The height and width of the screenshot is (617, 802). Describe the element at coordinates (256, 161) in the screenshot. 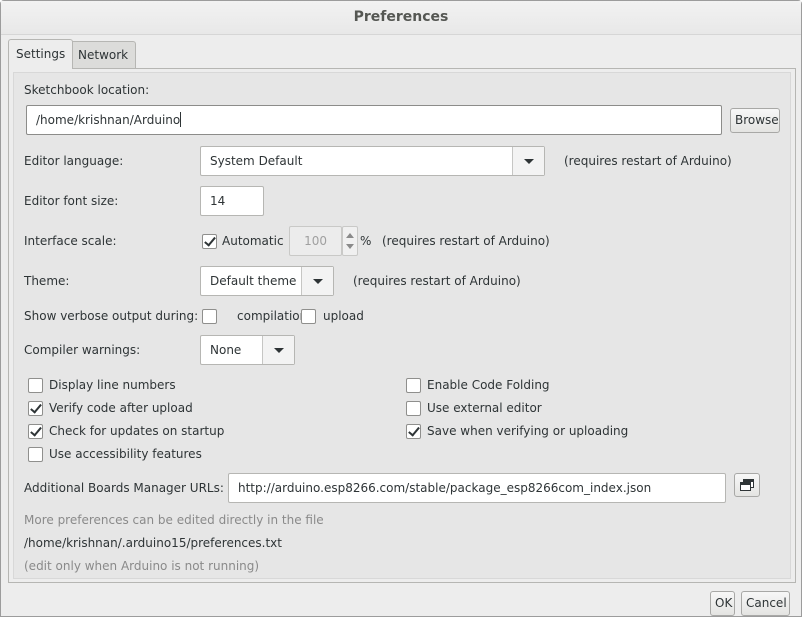

I see `editor-language-value: System Default` at that location.